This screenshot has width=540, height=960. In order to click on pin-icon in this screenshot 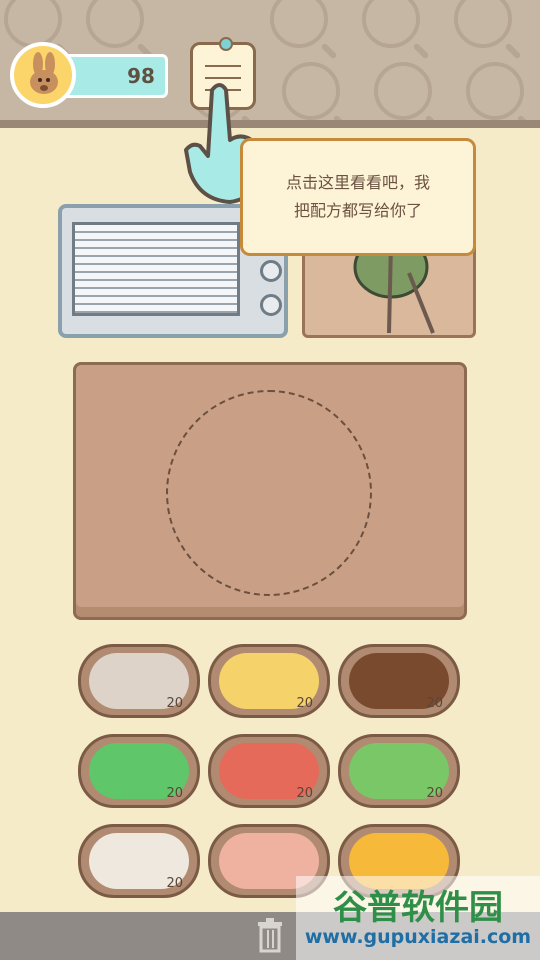, I will do `click(226, 44)`.